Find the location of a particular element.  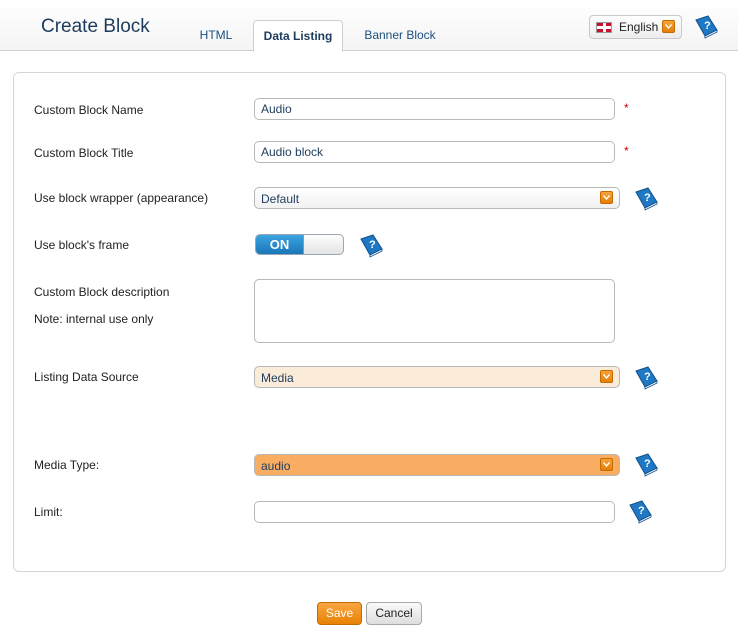

description-label: Custom Block description is located at coordinates (102, 292).